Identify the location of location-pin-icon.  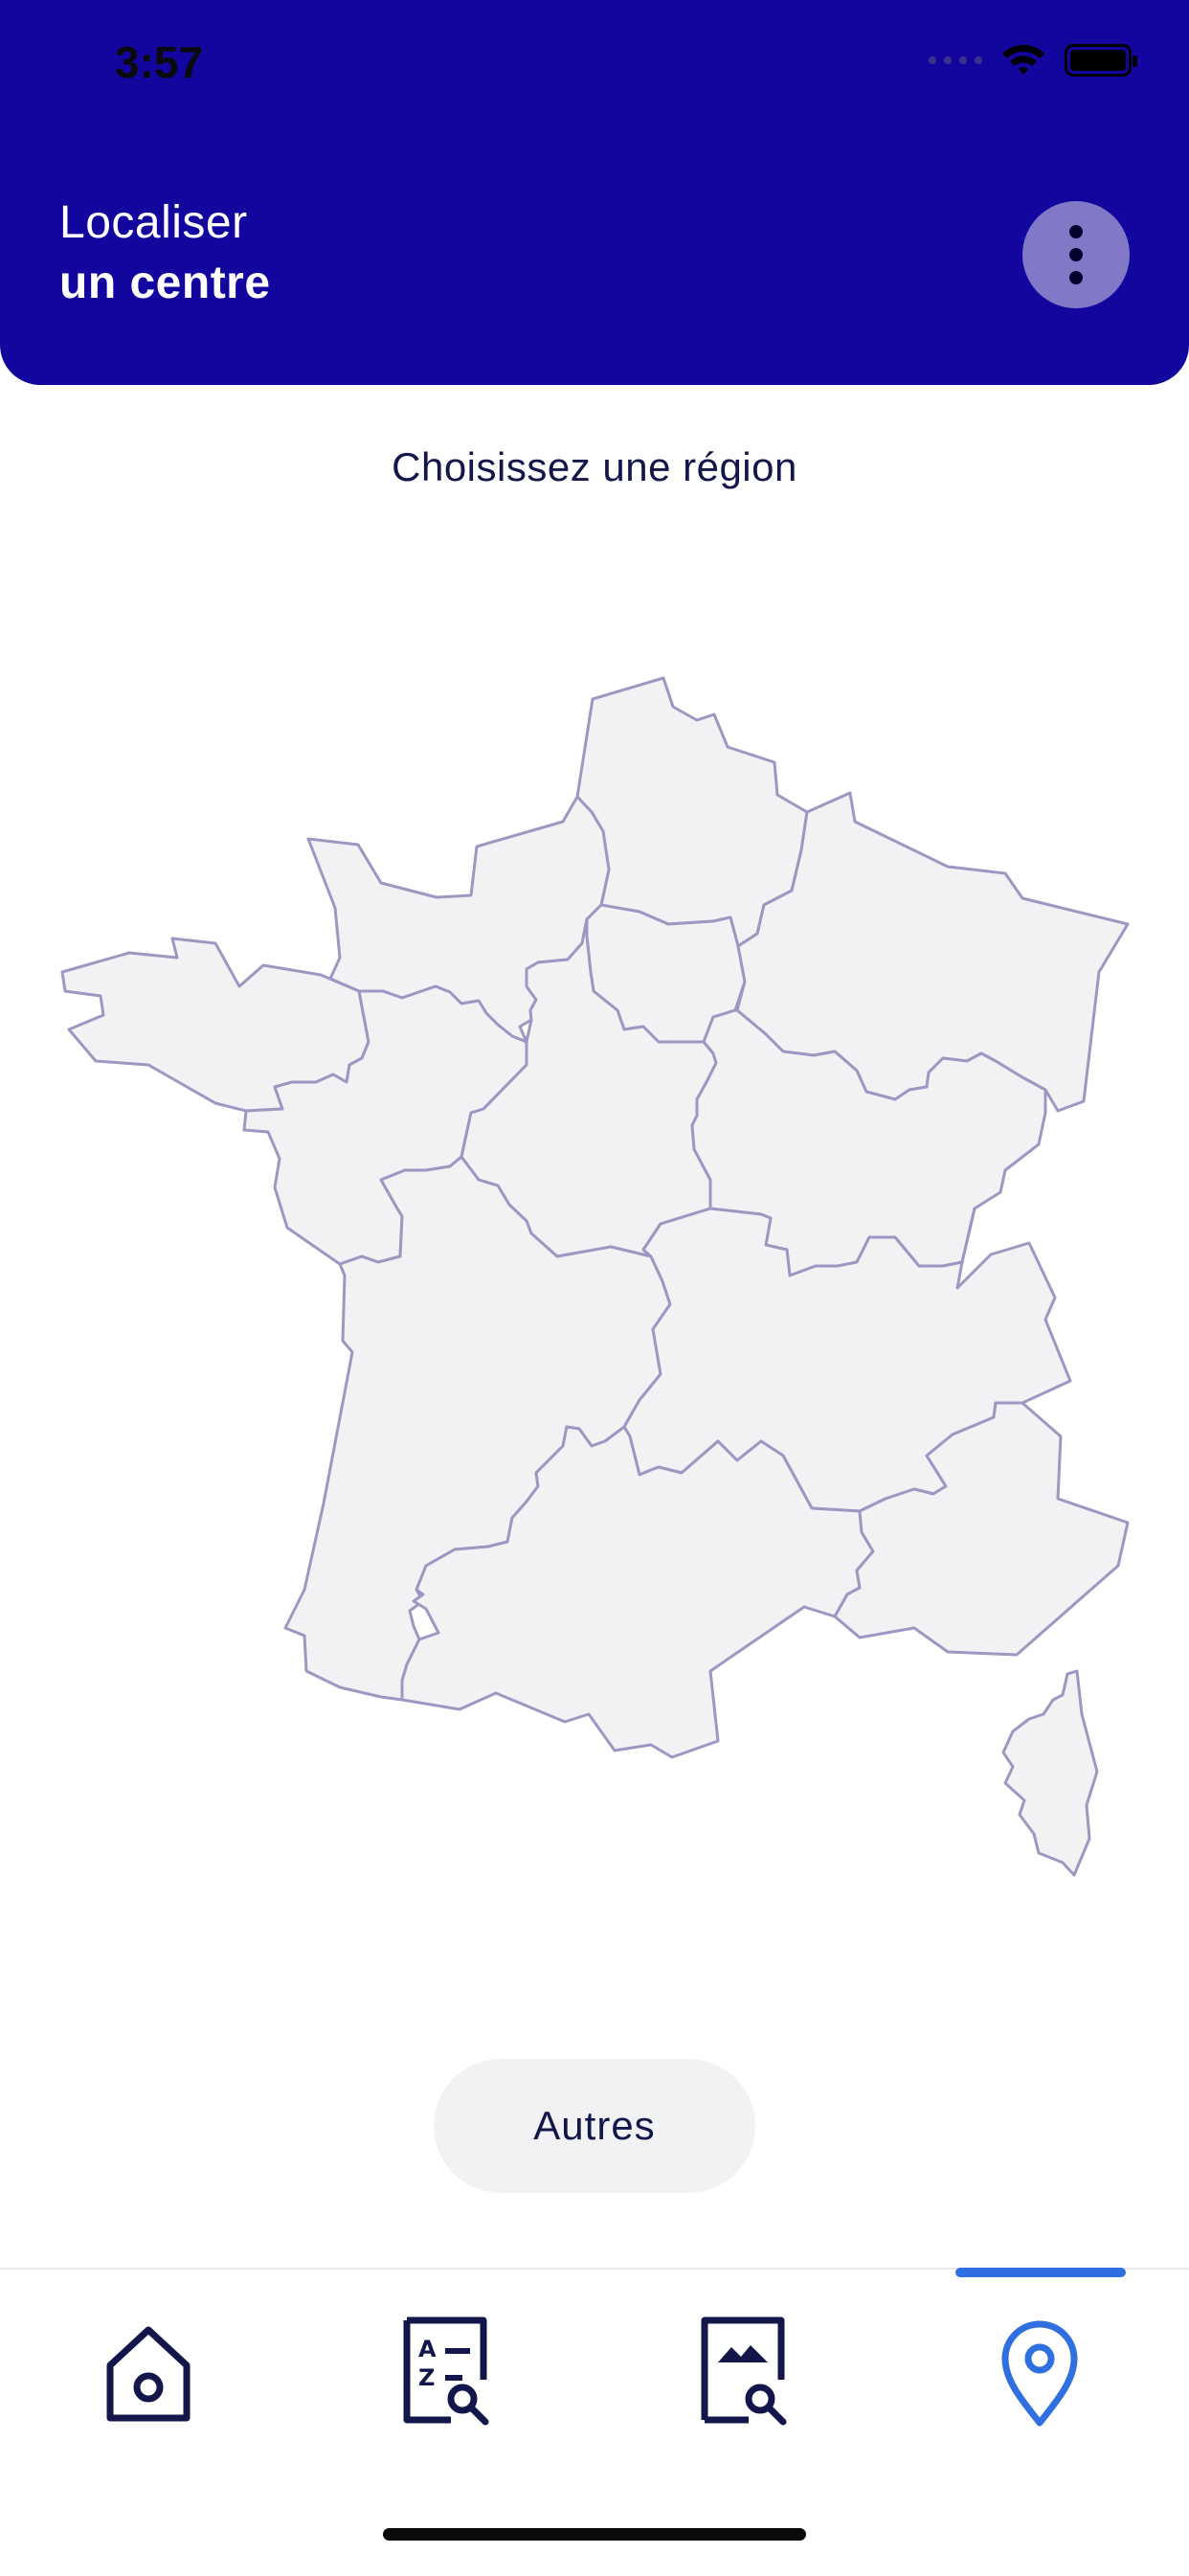
(1039, 2373).